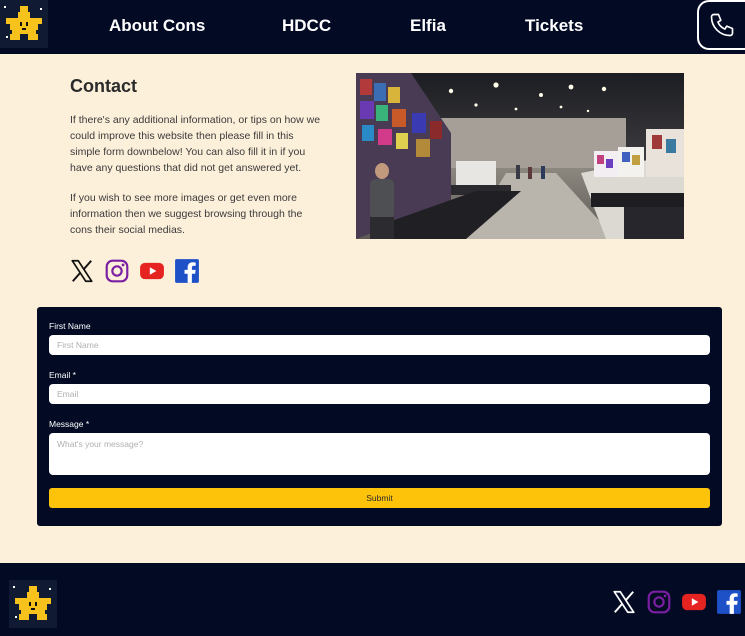 The image size is (745, 636). What do you see at coordinates (62, 375) in the screenshot?
I see `email-label: Email *` at bounding box center [62, 375].